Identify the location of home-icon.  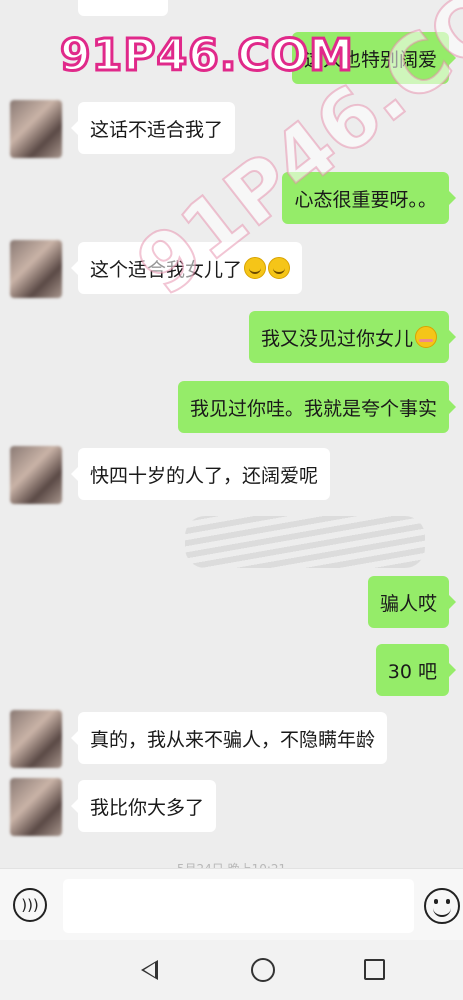
(263, 970).